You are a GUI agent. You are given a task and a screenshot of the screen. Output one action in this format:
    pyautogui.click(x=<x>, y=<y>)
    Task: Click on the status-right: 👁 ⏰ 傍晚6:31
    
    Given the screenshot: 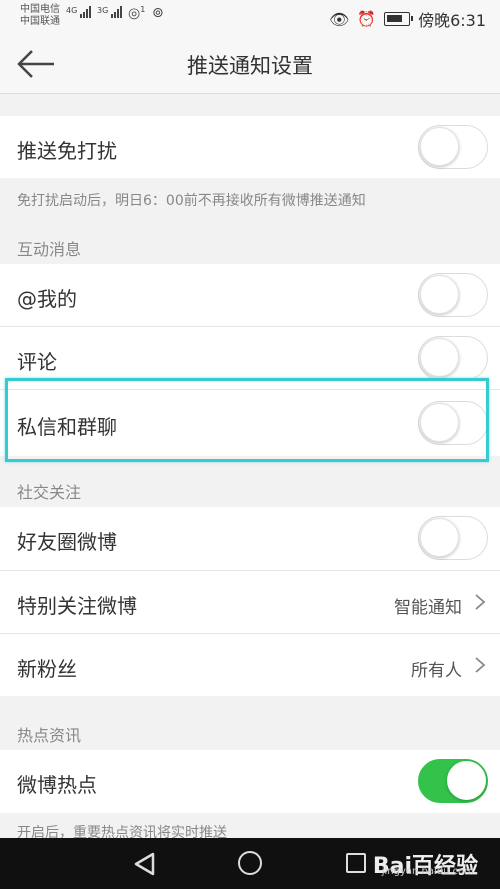 What is the action you would take?
    pyautogui.click(x=407, y=19)
    